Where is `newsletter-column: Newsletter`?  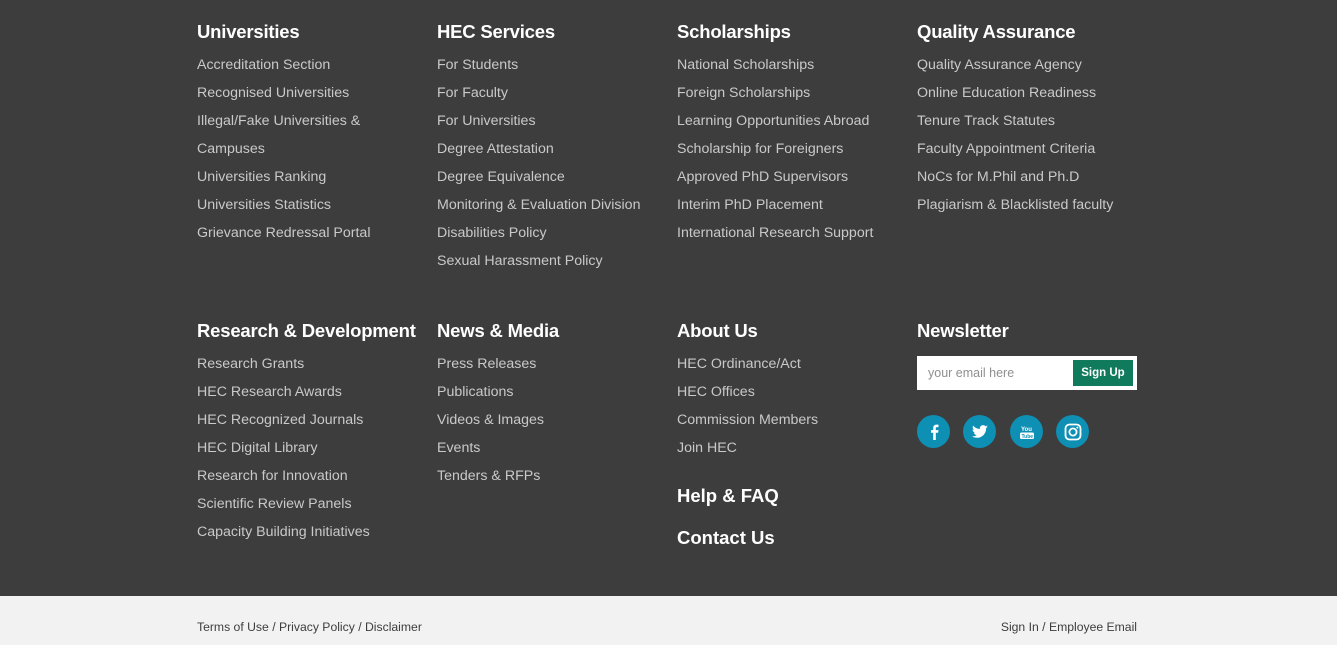
newsletter-column: Newsletter is located at coordinates (1032, 335).